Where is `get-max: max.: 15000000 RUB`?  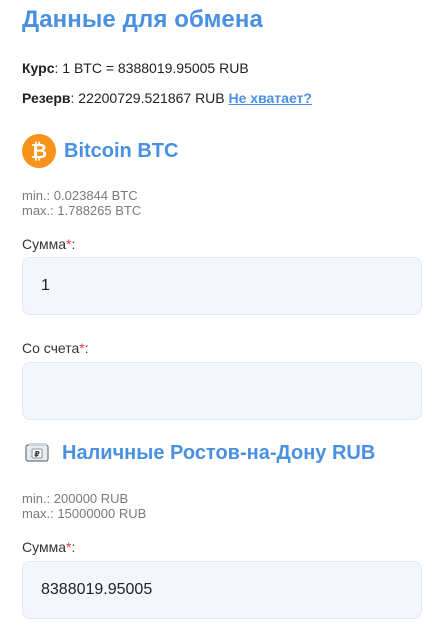
get-max: max.: 15000000 RUB is located at coordinates (84, 513).